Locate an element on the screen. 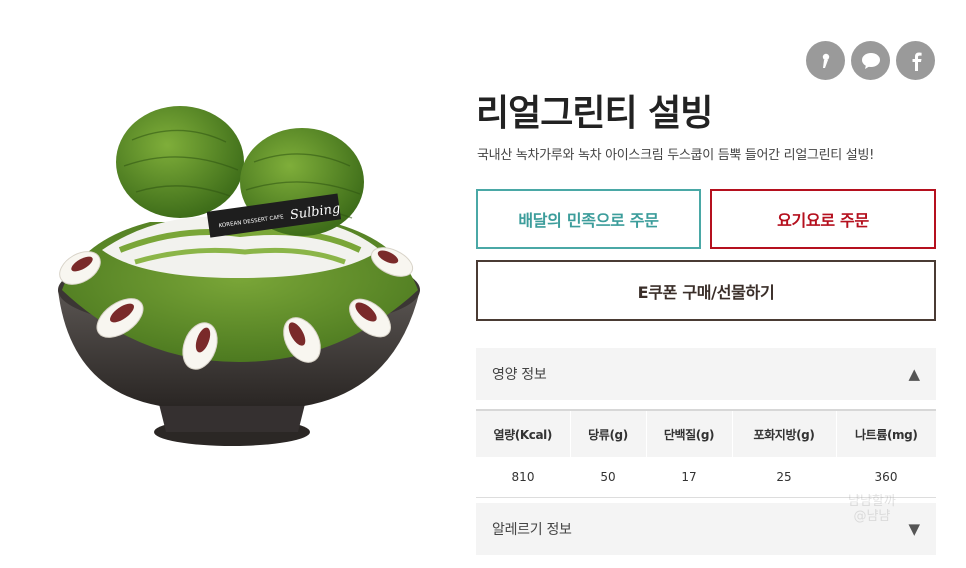 This screenshot has width=966, height=568. nutrition-header-row: 열량(Kcal) 당류(g) 단백질(g) 포화지방(g) 나트륨(mg) is located at coordinates (706, 433).